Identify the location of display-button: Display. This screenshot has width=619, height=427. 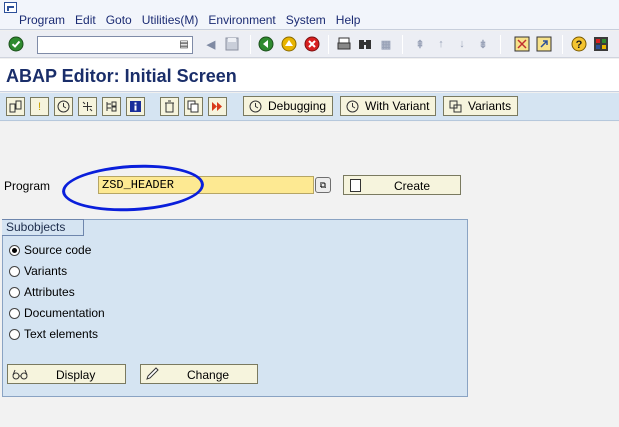
(66, 374).